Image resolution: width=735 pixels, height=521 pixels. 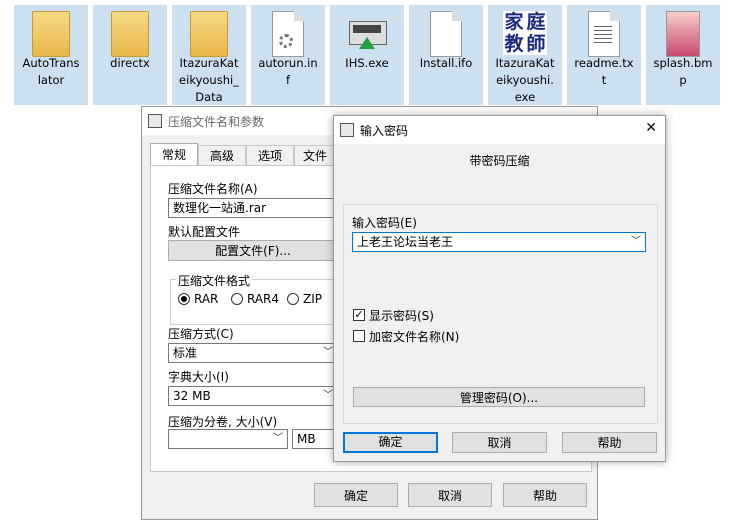 I want to click on split-label: 压缩为分卷, 大小(V), so click(x=223, y=422).